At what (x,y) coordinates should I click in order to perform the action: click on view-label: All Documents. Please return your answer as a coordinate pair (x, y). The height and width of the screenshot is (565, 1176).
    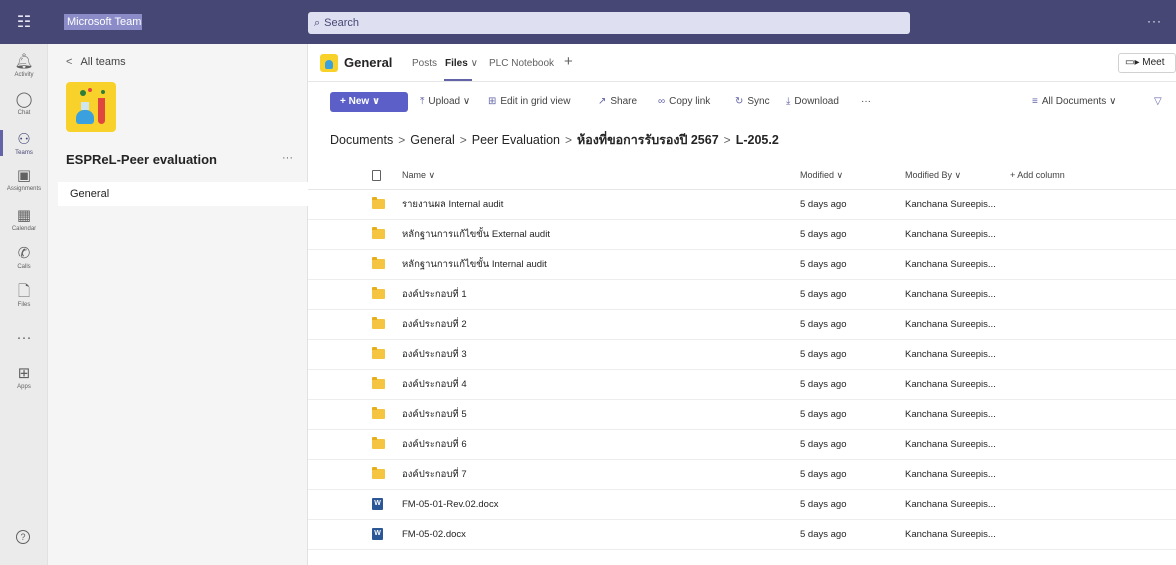
    Looking at the image, I should click on (1074, 101).